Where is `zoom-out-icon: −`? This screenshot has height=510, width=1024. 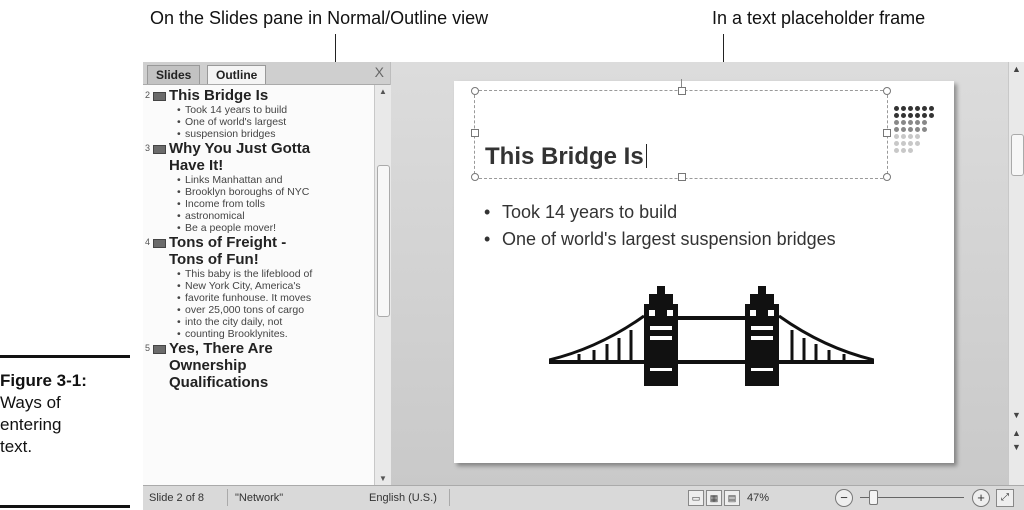
zoom-out-icon: − is located at coordinates (844, 498).